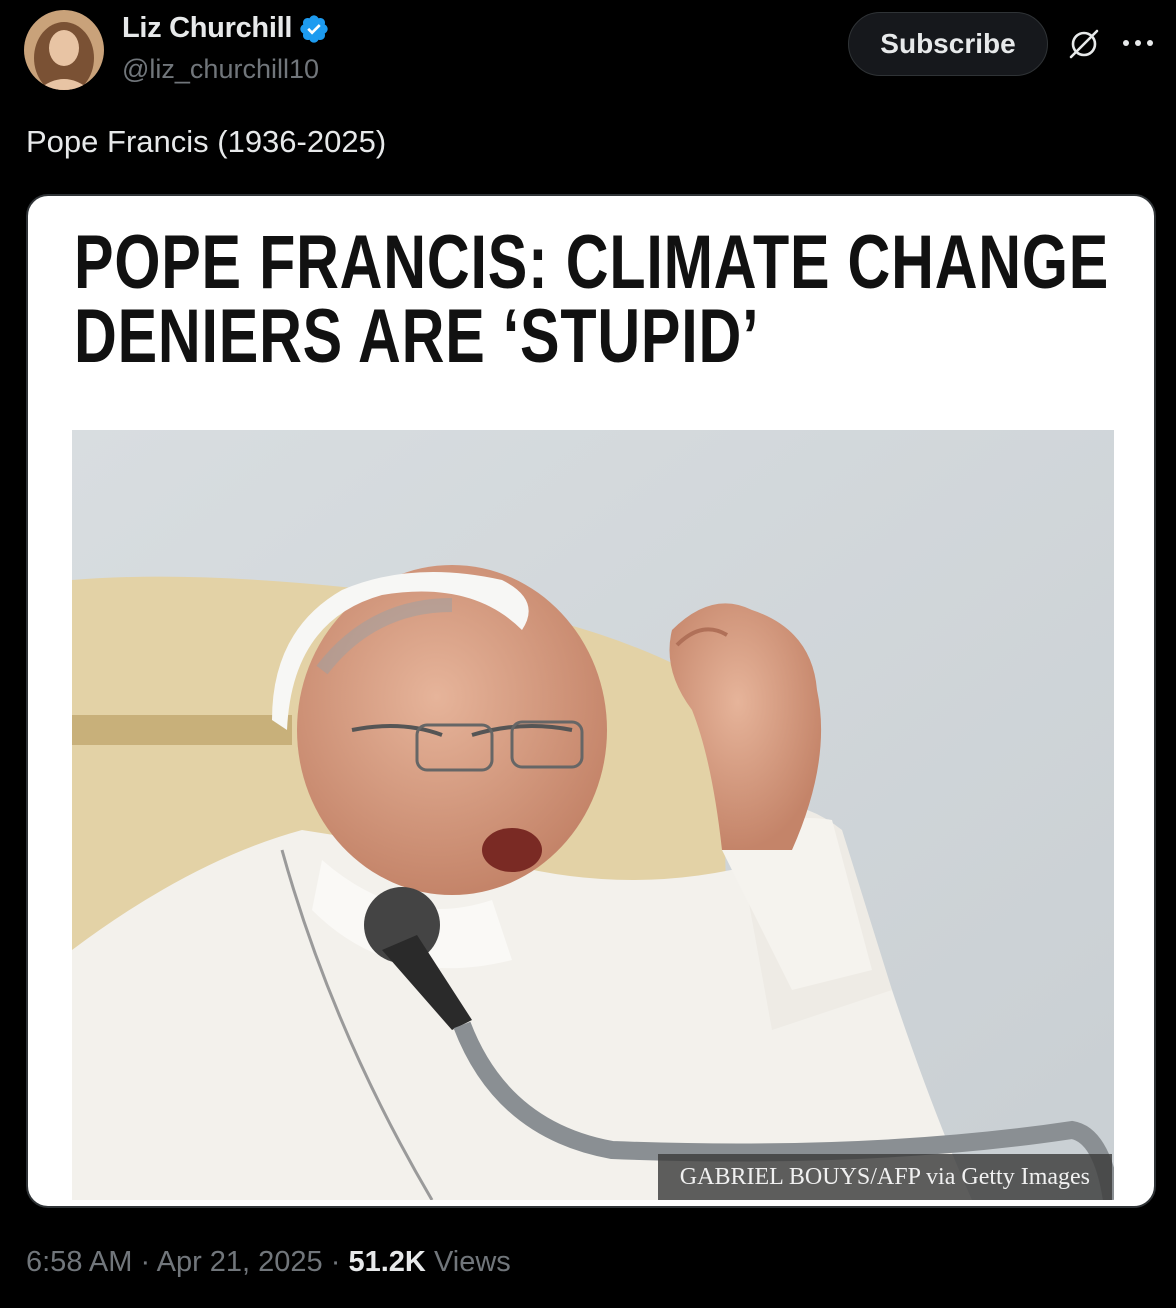 The height and width of the screenshot is (1308, 1176). Describe the element at coordinates (64, 50) in the screenshot. I see `avatar` at that location.